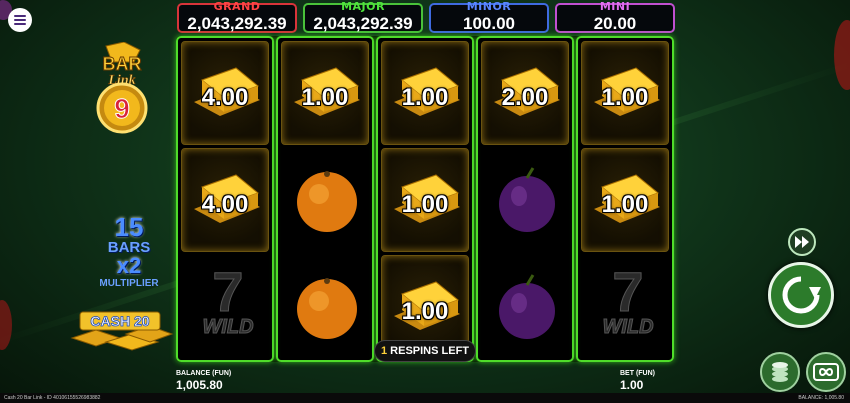 Image resolution: width=850 pixels, height=403 pixels. I want to click on autoplay-button, so click(826, 372).